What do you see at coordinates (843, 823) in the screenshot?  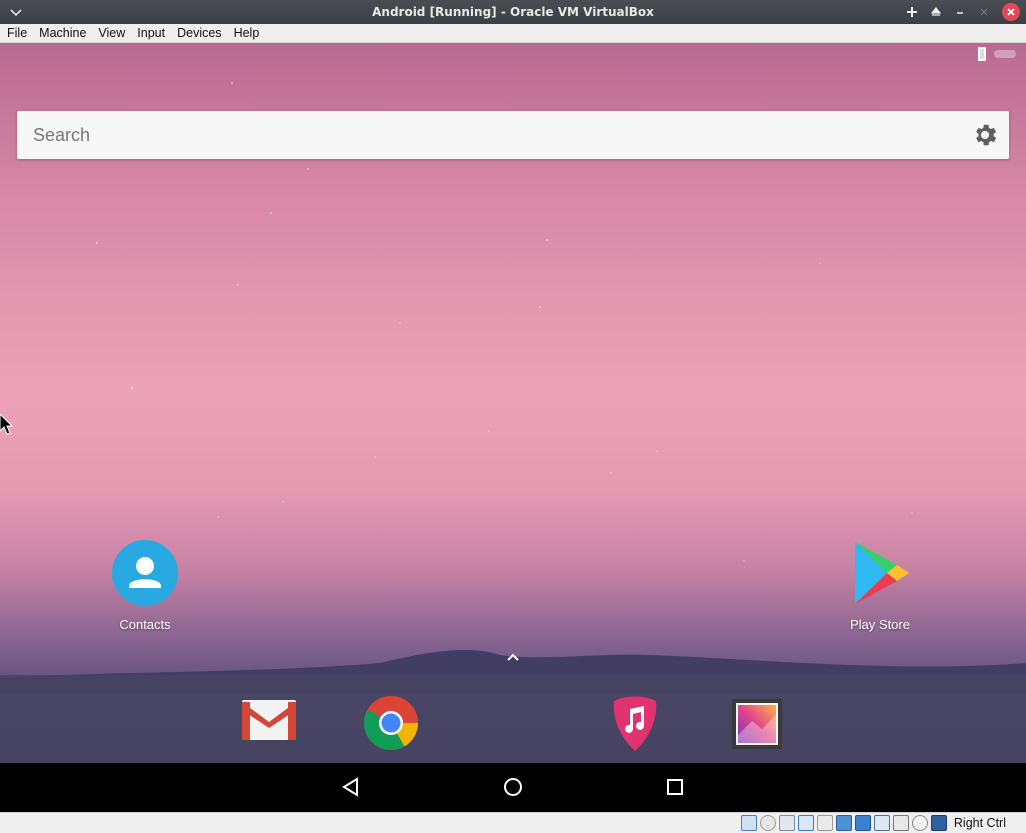 I see `shared-folders-icon` at bounding box center [843, 823].